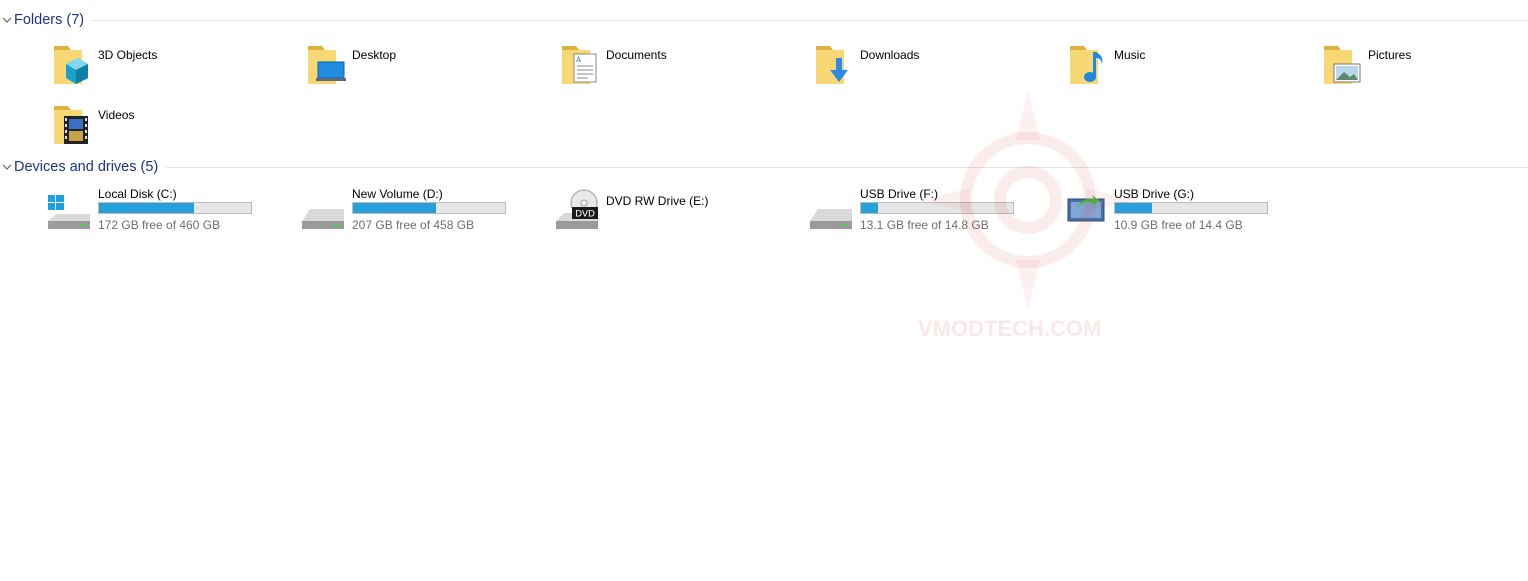 The width and height of the screenshot is (1528, 581). What do you see at coordinates (1425, 68) in the screenshot?
I see `folder-item-pictures: Pictures` at bounding box center [1425, 68].